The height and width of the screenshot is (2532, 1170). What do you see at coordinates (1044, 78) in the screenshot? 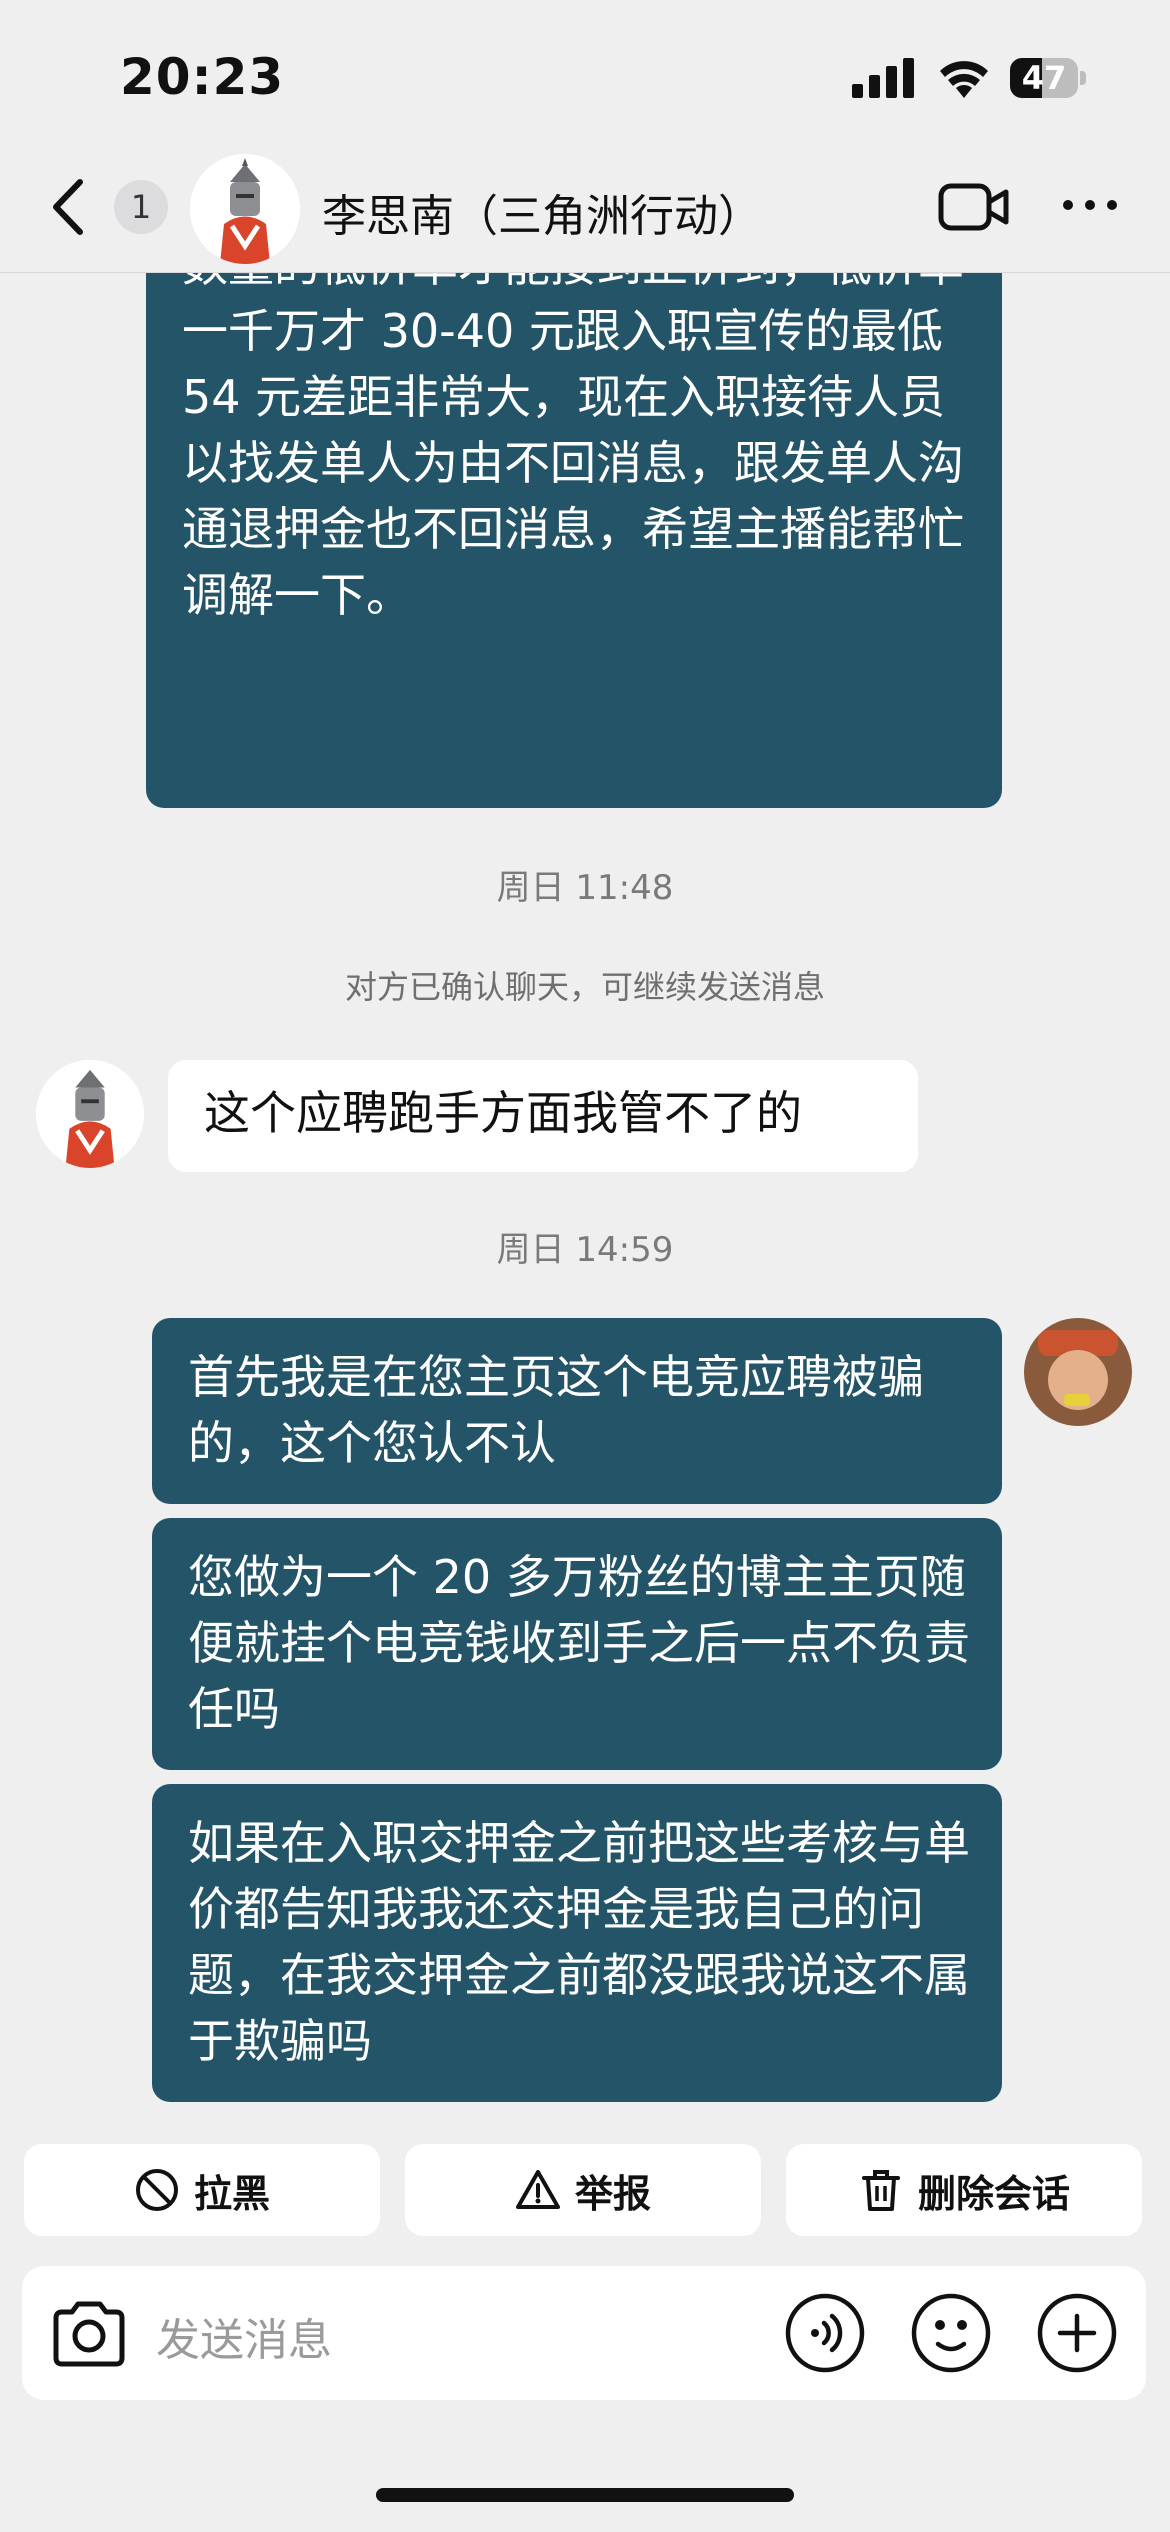
I see `battery-percent: 47` at bounding box center [1044, 78].